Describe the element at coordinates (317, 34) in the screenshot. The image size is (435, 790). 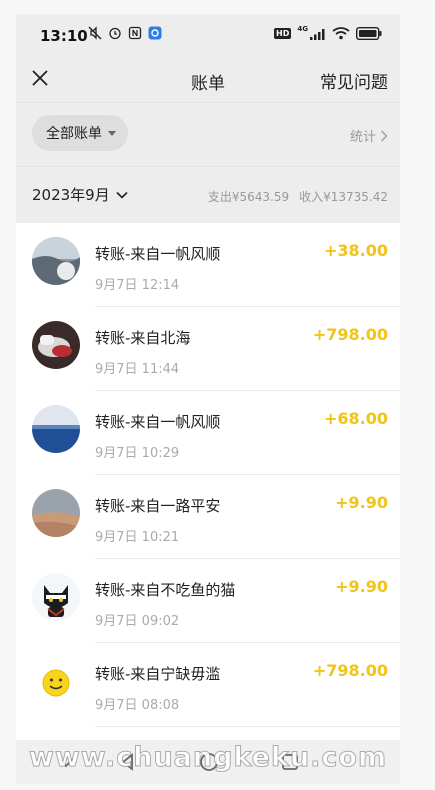
I see `signal-icon` at that location.